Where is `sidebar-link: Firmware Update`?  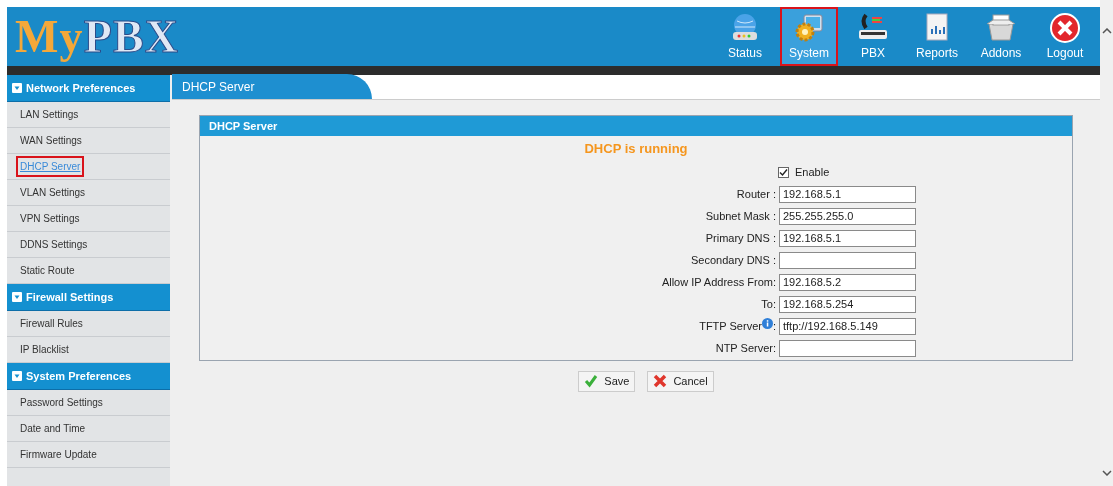
sidebar-link: Firmware Update is located at coordinates (58, 454).